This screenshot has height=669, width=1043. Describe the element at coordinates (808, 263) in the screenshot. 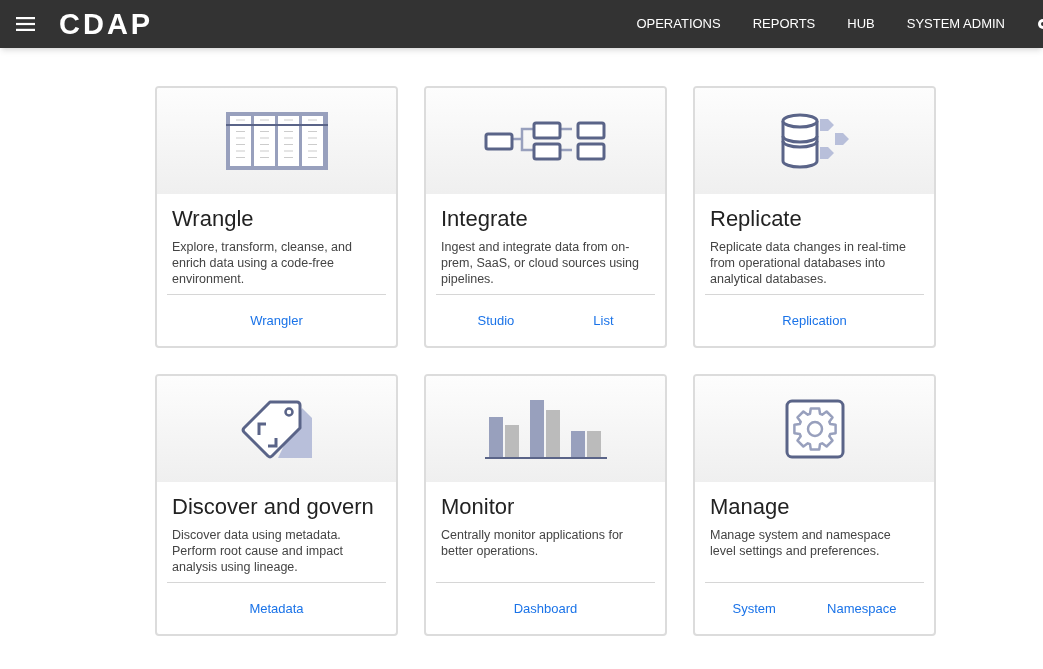

I see `card-description: Replicate data changes in real-time from operational databases into analytical databases.` at that location.